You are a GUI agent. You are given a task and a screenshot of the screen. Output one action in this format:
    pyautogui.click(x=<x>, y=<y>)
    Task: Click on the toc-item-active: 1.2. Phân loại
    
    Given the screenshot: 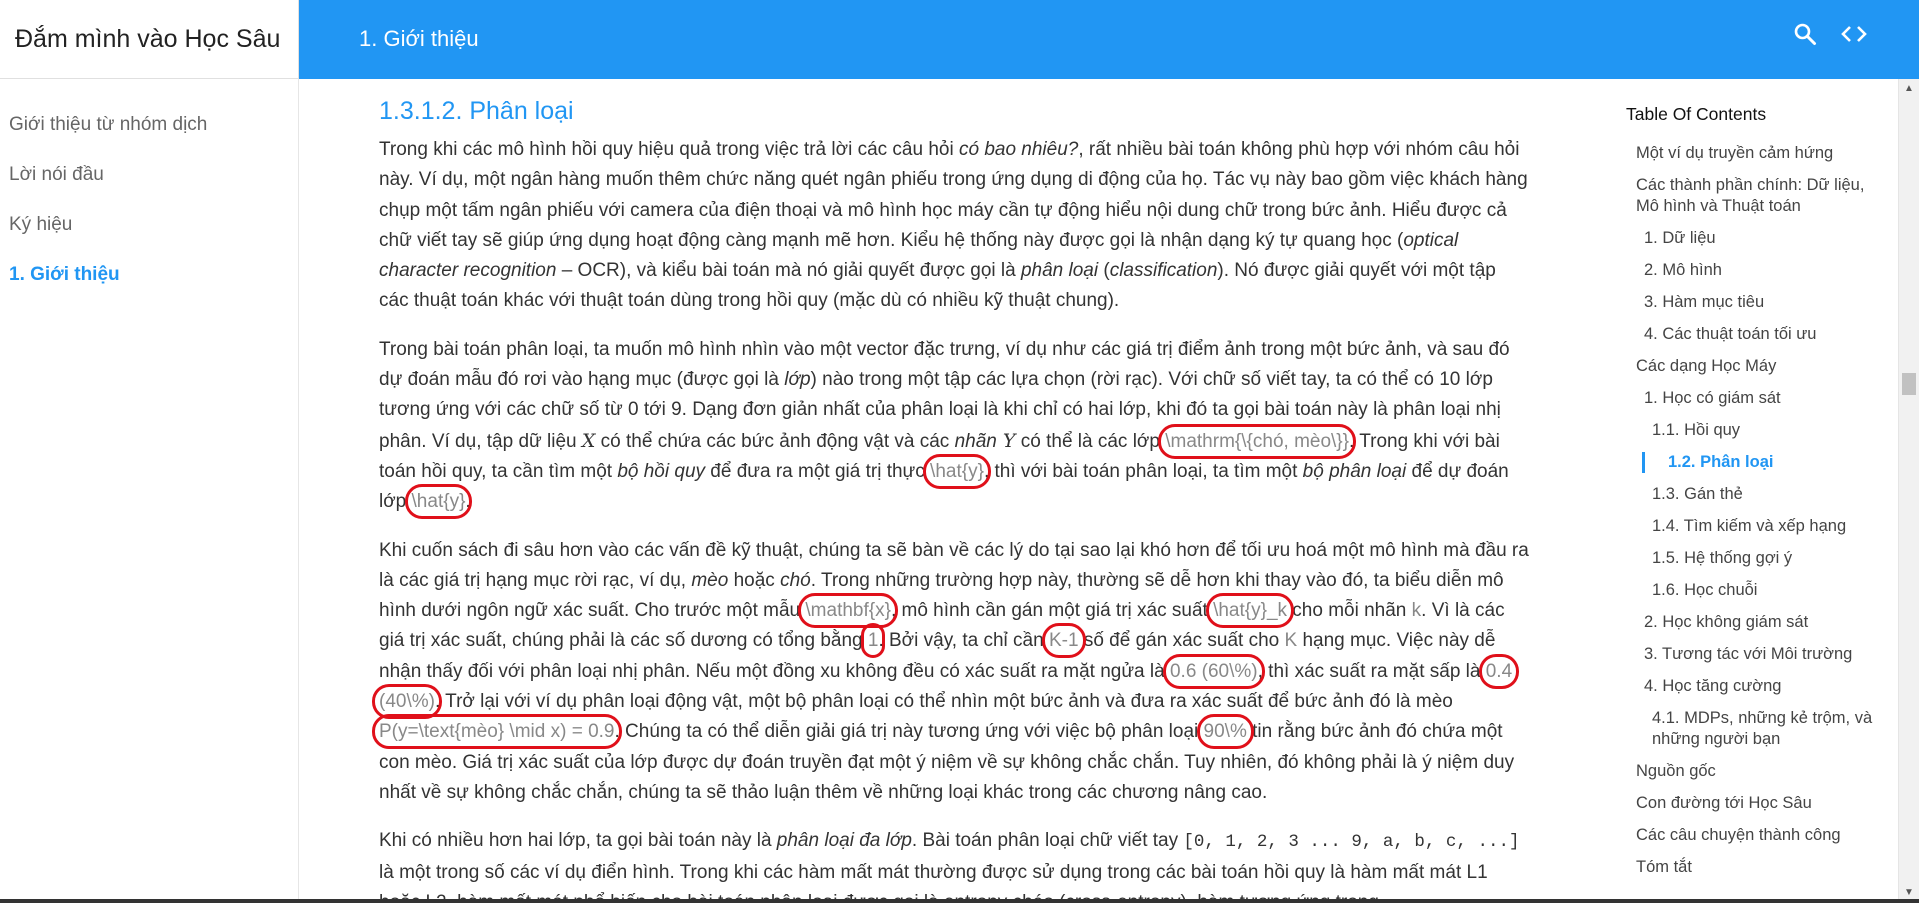 What is the action you would take?
    pyautogui.click(x=1764, y=462)
    